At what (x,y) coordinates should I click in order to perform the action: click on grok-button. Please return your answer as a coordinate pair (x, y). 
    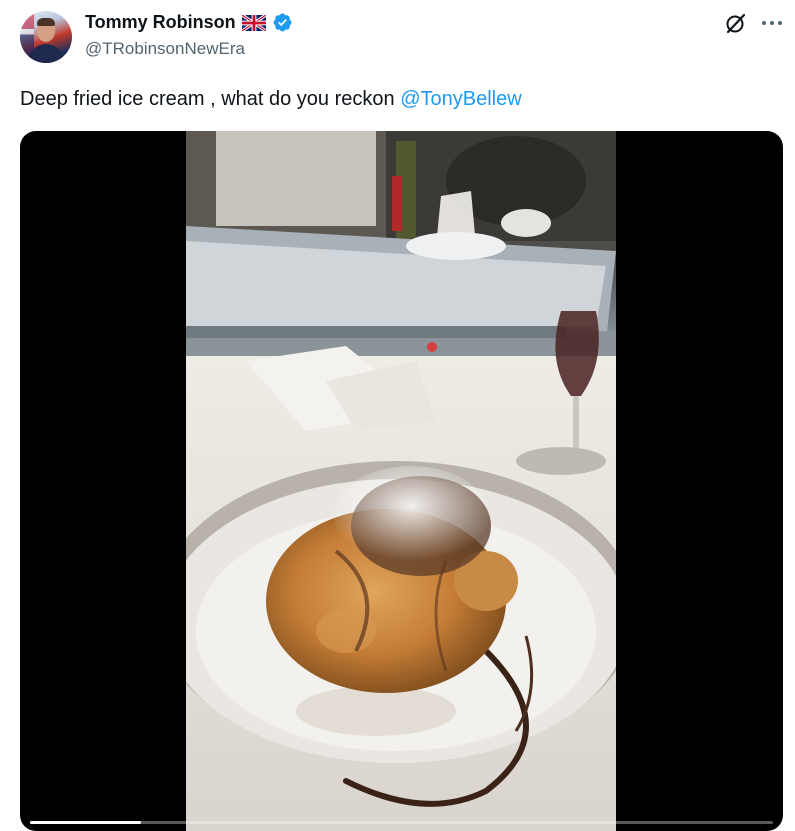
    Looking at the image, I should click on (736, 23).